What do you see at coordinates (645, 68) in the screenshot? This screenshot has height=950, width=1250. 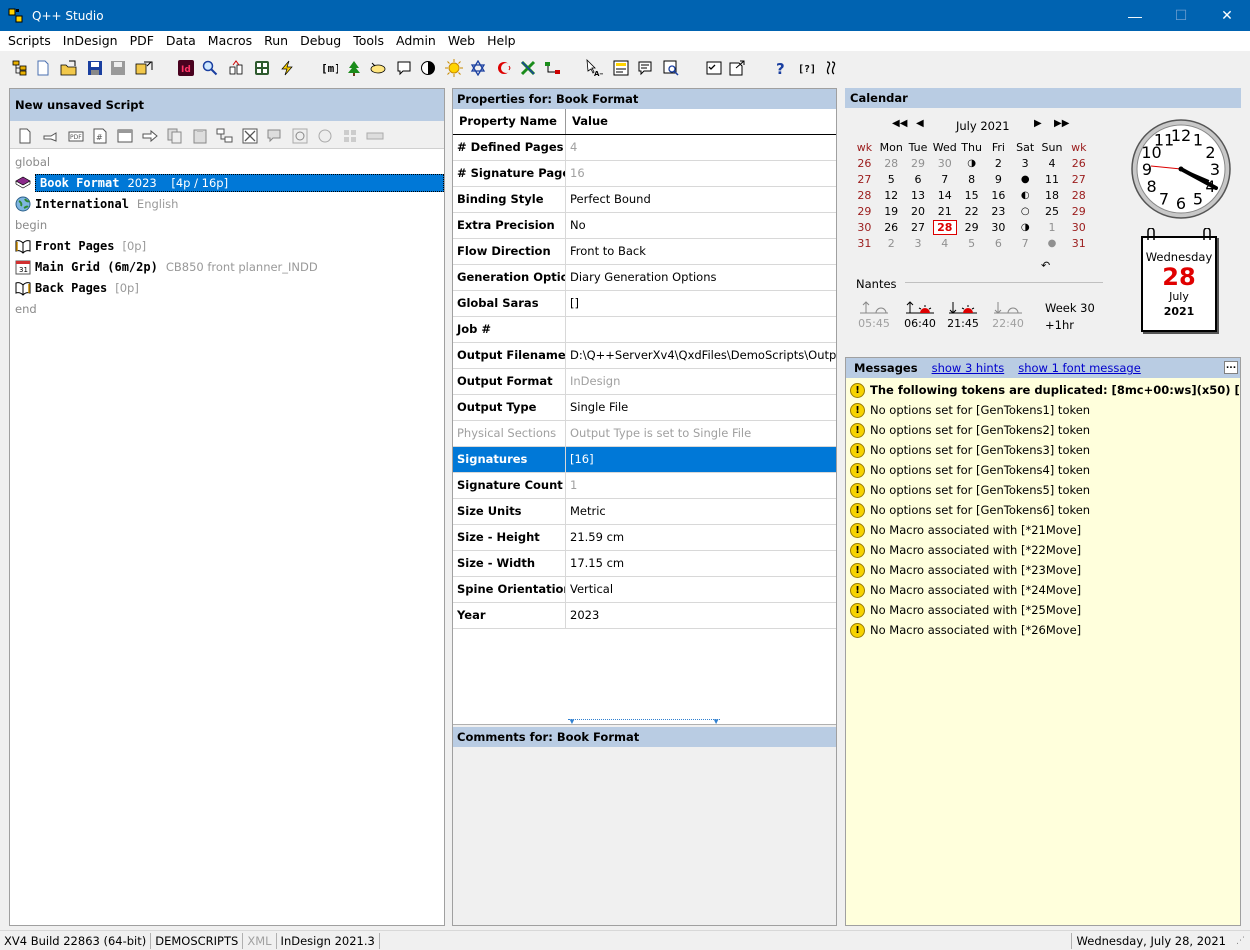 I see `speech-edit-icon` at bounding box center [645, 68].